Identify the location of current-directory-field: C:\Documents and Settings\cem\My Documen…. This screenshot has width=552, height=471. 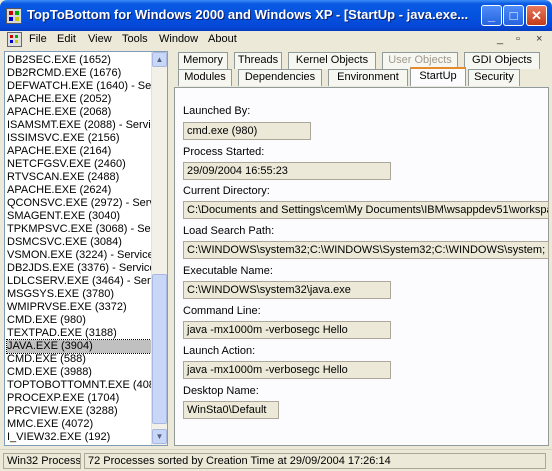
(366, 210).